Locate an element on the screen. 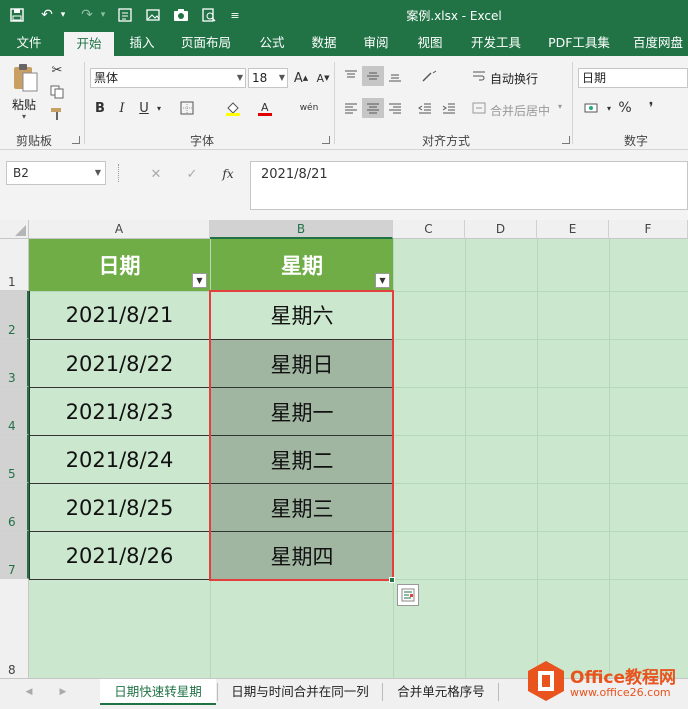  fill-color-icon is located at coordinates (233, 108).